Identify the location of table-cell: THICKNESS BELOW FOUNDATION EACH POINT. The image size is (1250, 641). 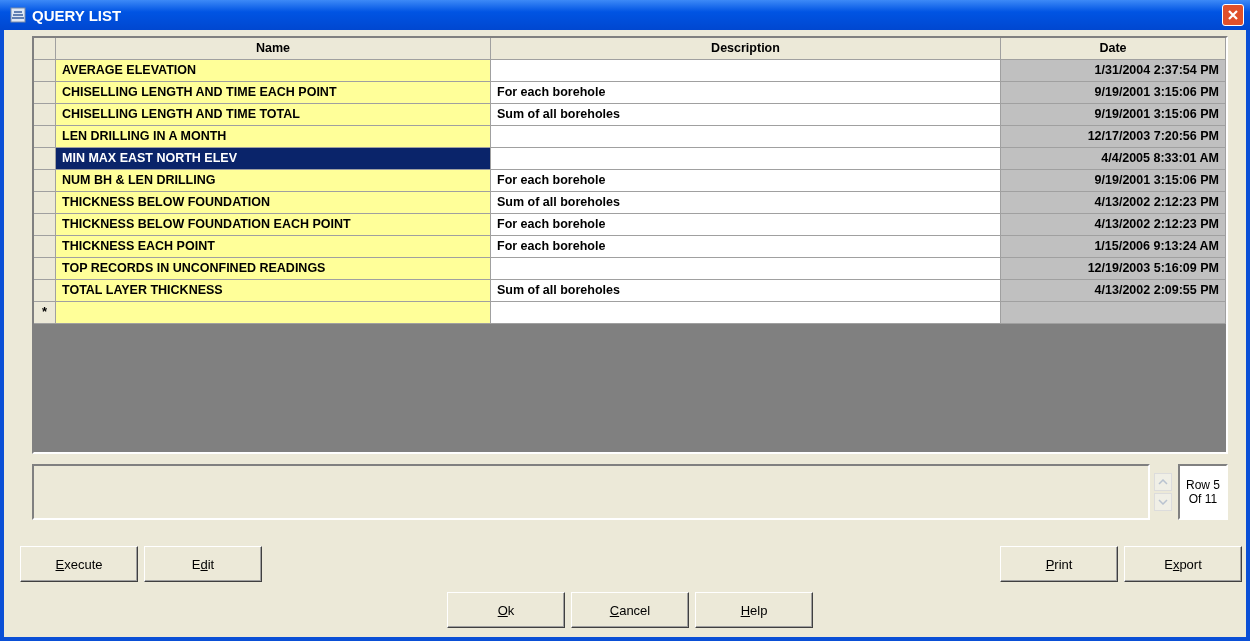
(273, 225).